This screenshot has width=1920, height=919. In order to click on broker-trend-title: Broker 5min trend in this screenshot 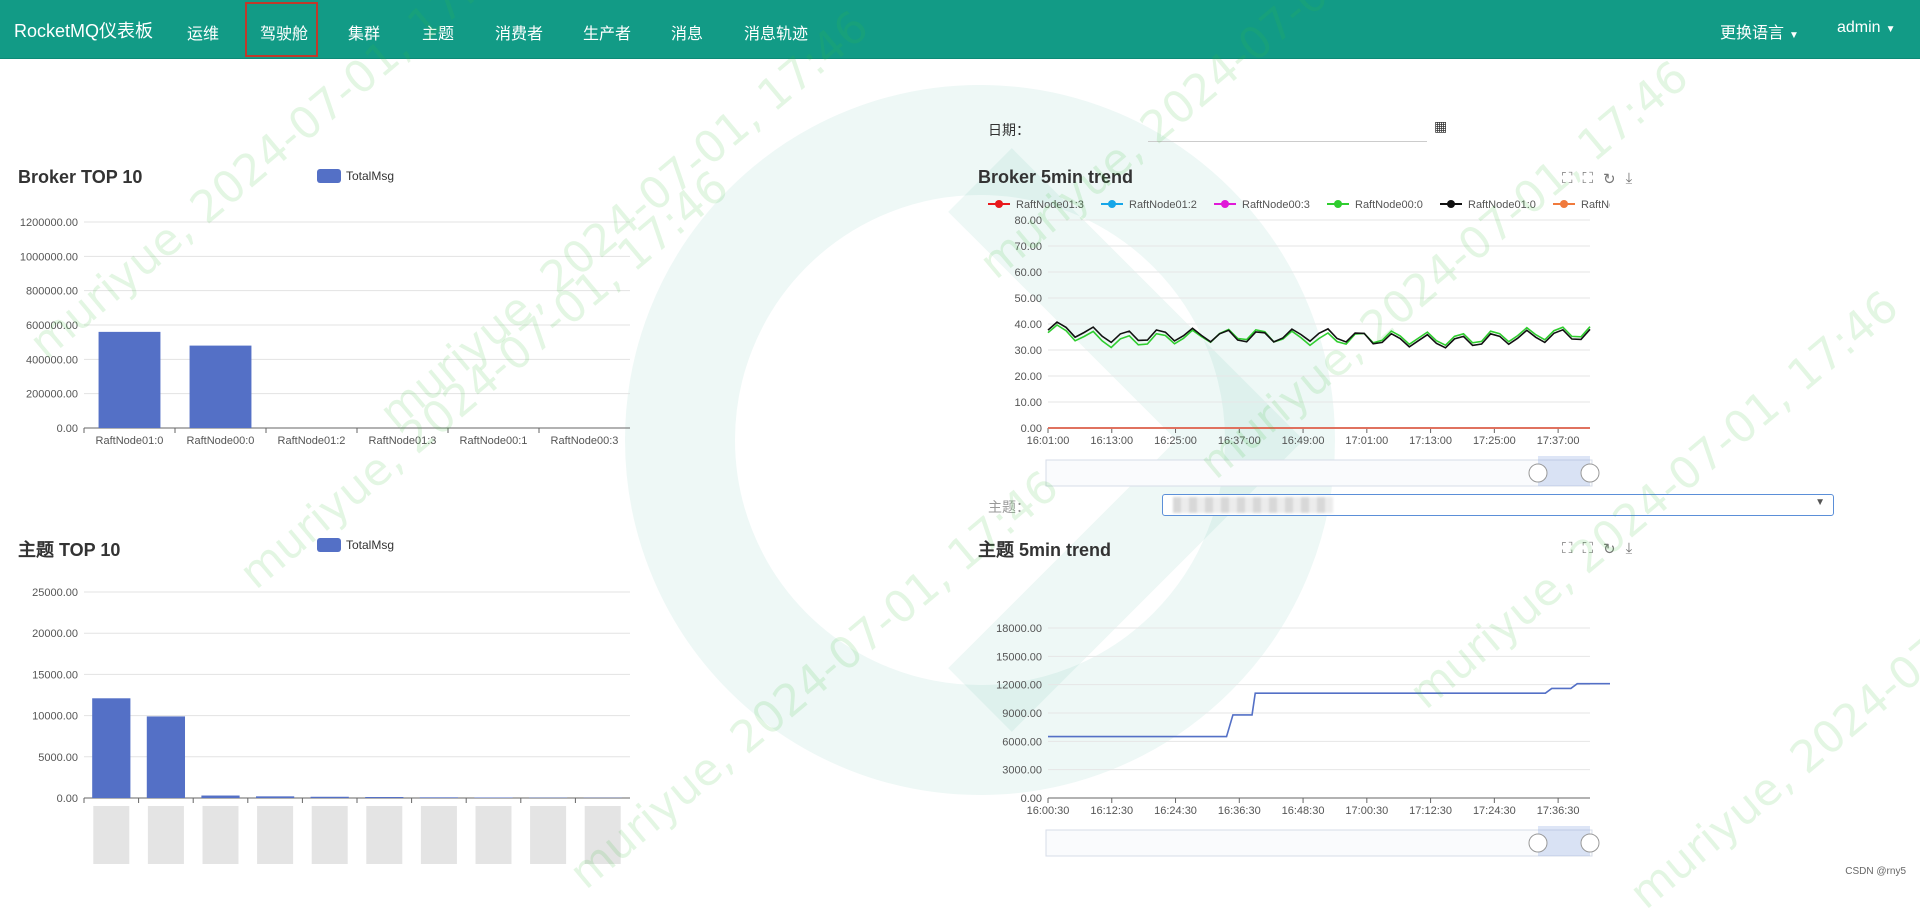, I will do `click(1055, 177)`.